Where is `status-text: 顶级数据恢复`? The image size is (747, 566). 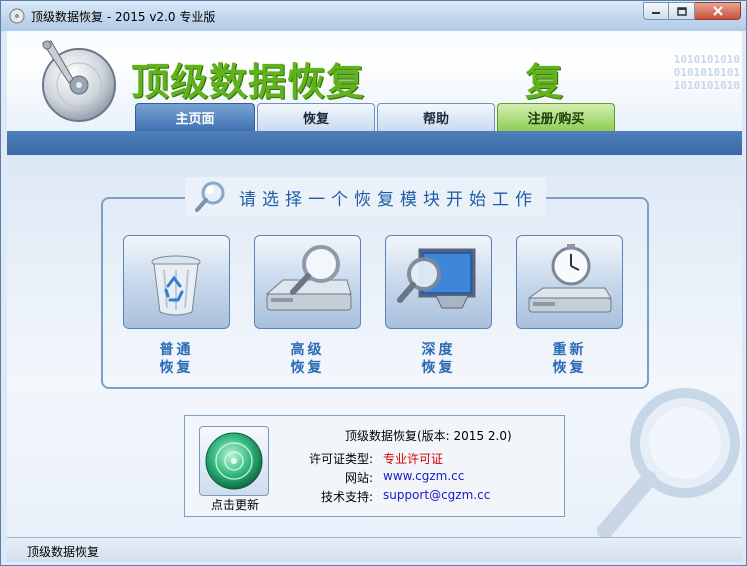 status-text: 顶级数据恢复 is located at coordinates (63, 552).